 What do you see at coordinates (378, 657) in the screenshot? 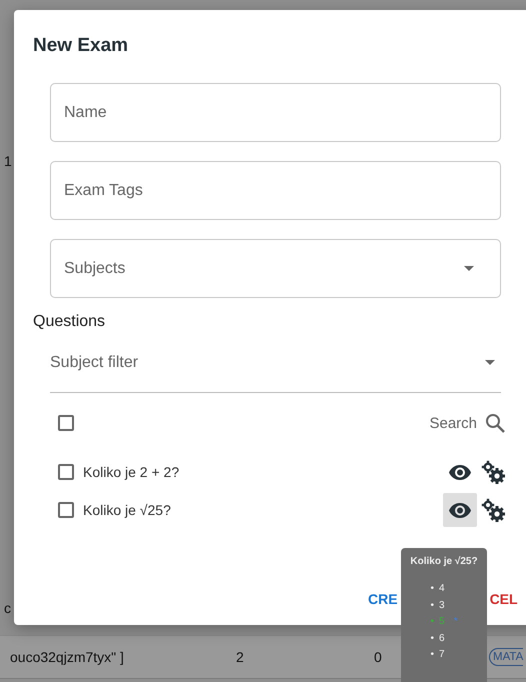
I see `table-cell: 0` at bounding box center [378, 657].